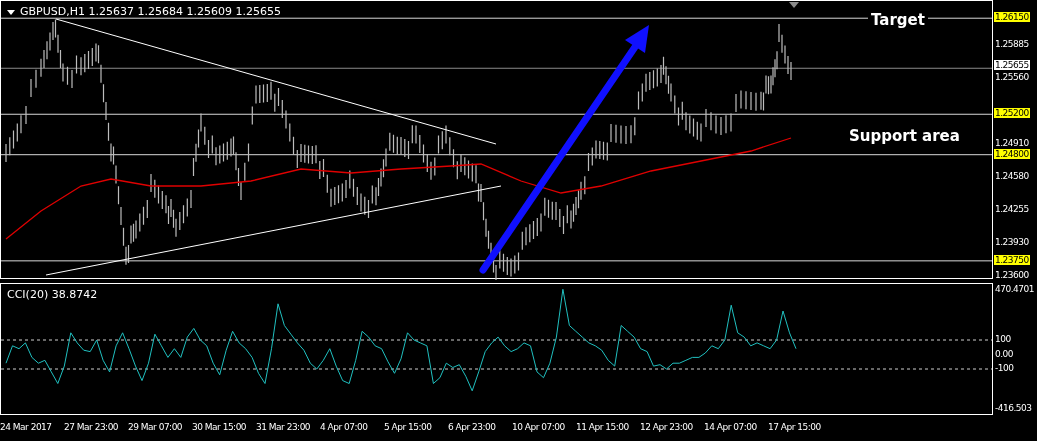  I want to click on price-label: 1.25885, so click(1012, 44).